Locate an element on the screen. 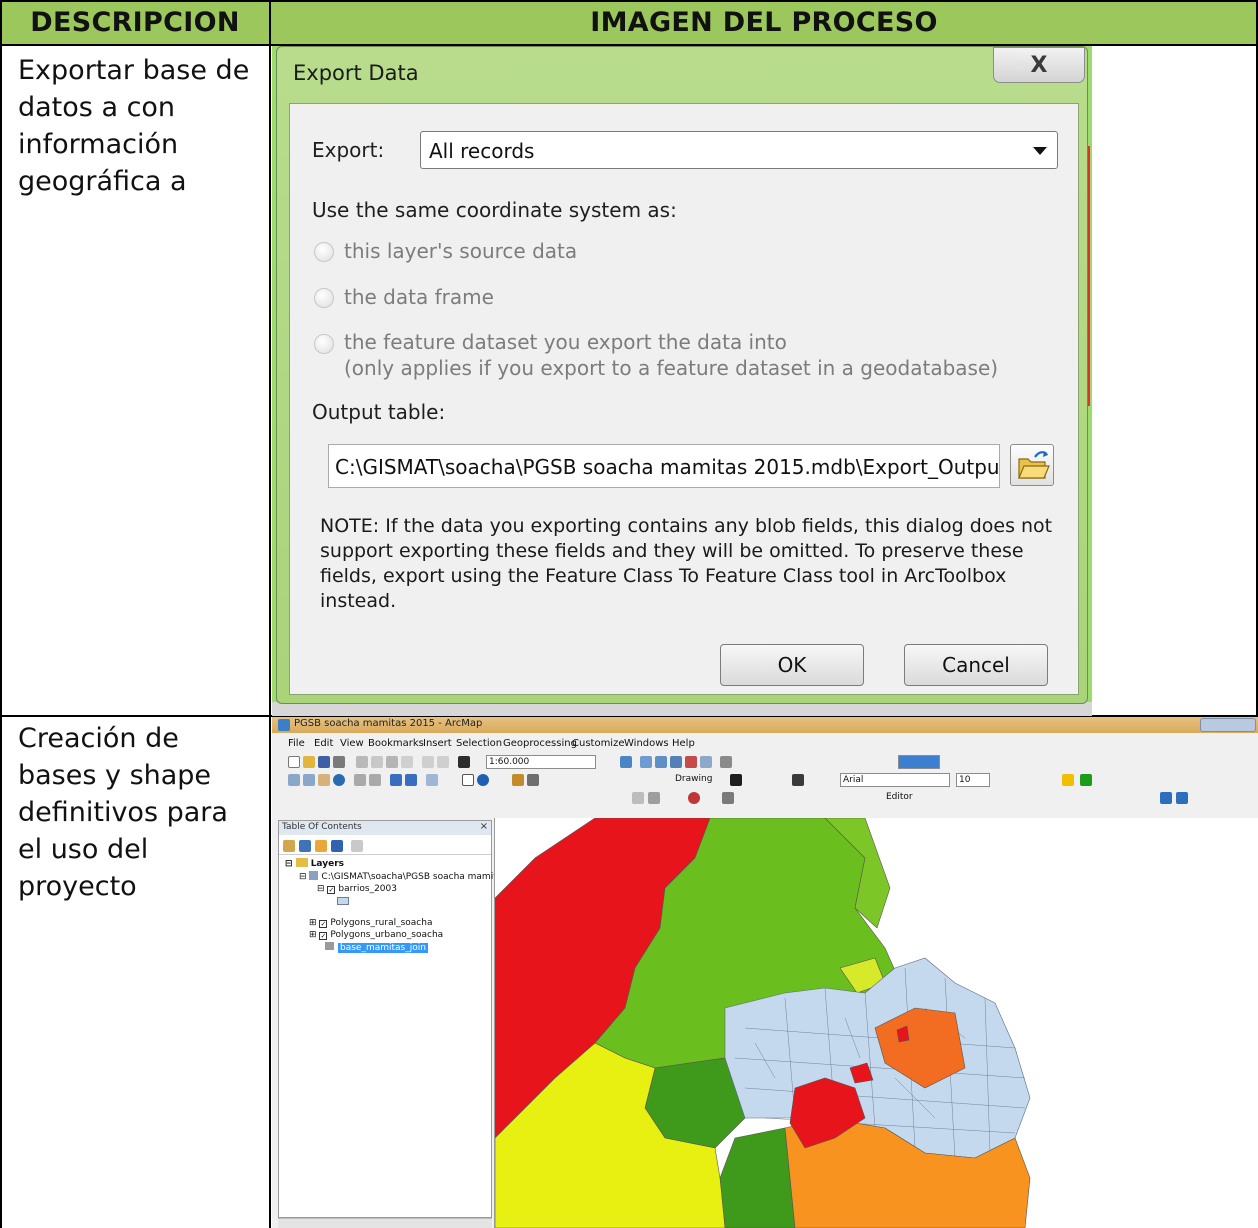 The image size is (1258, 1228). row1-line: Exportar base de is located at coordinates (134, 70).